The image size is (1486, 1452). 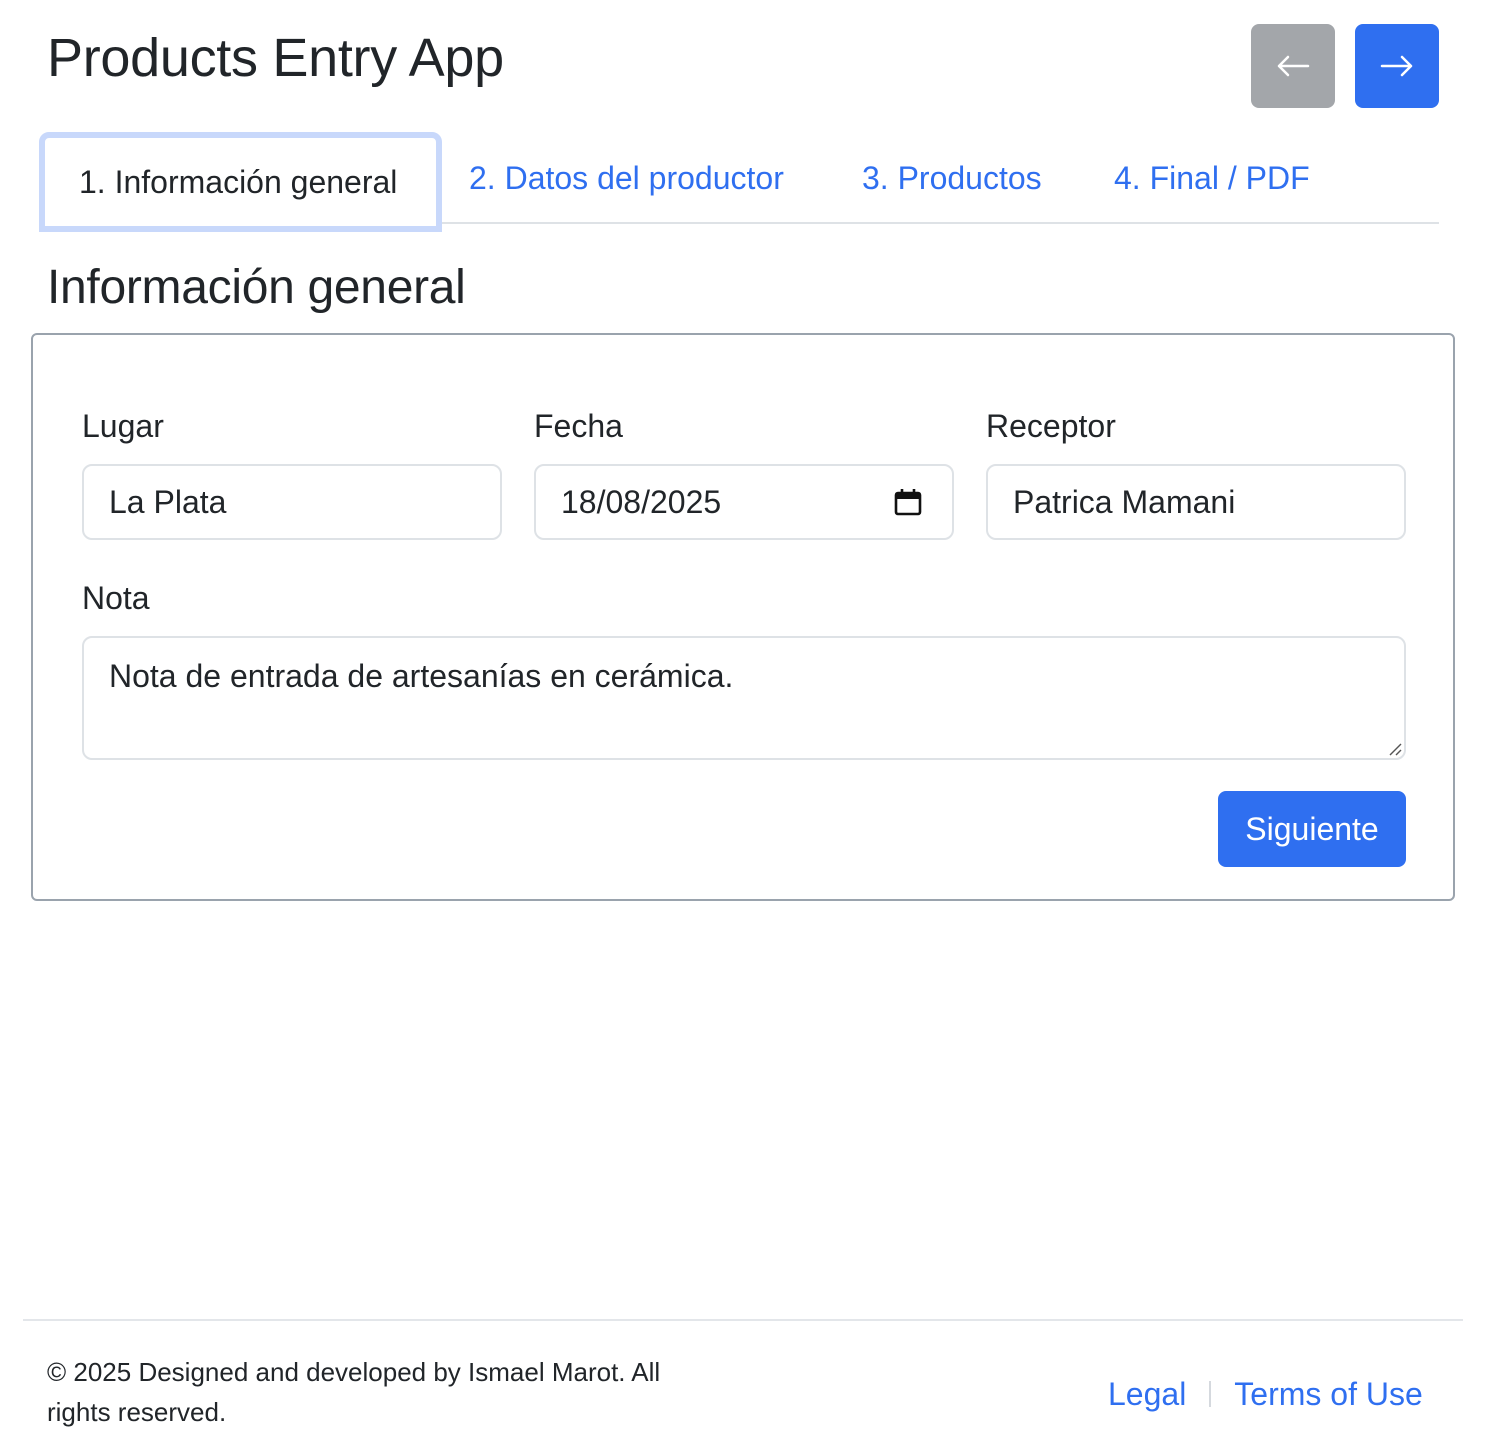 What do you see at coordinates (1210, 1394) in the screenshot?
I see `footer-link-separator` at bounding box center [1210, 1394].